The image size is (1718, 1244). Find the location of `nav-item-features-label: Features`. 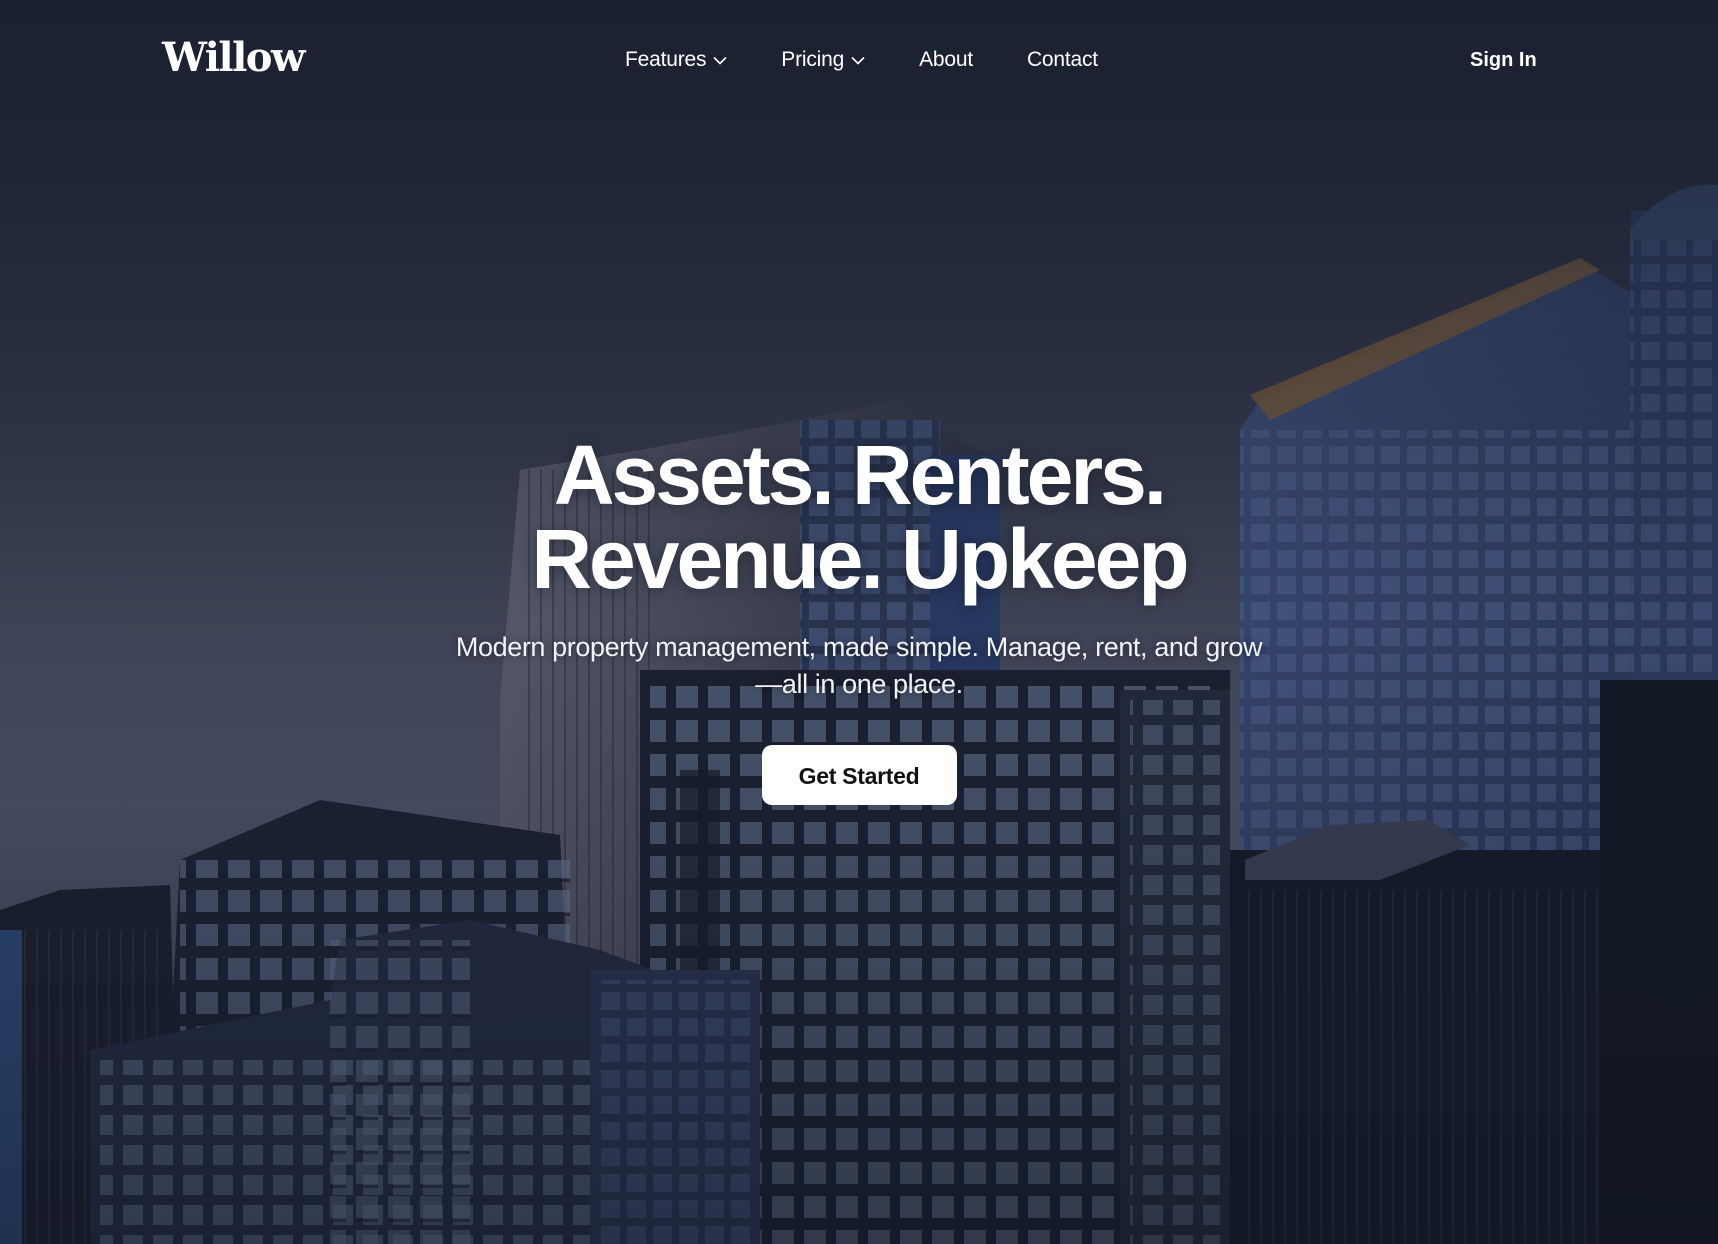

nav-item-features-label: Features is located at coordinates (666, 59).